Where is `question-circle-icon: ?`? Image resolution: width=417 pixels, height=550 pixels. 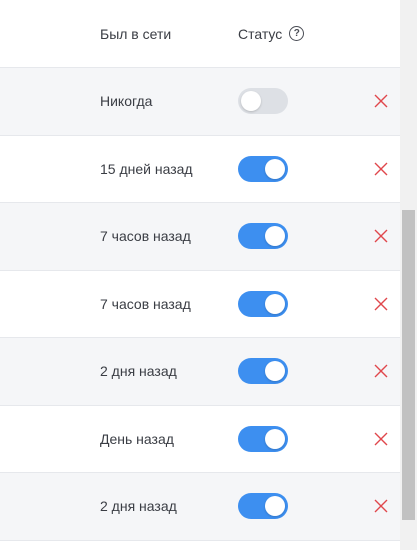 question-circle-icon: ? is located at coordinates (297, 33).